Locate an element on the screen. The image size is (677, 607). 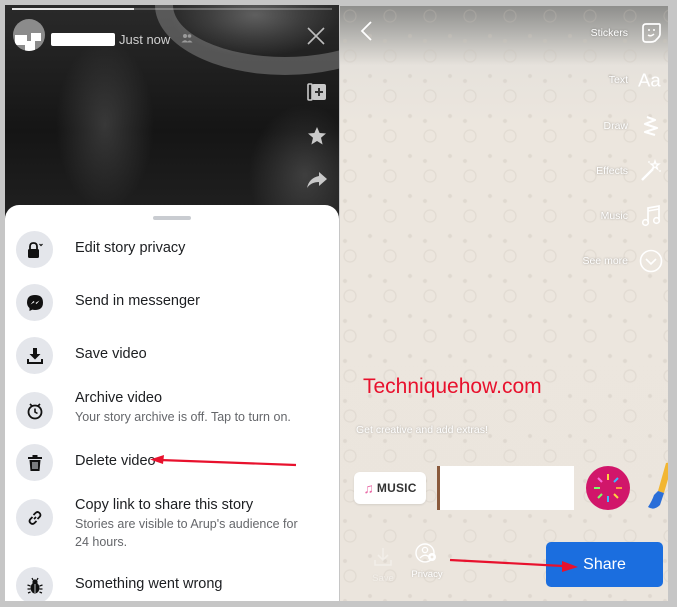
friends-icon is located at coordinates (187, 38).